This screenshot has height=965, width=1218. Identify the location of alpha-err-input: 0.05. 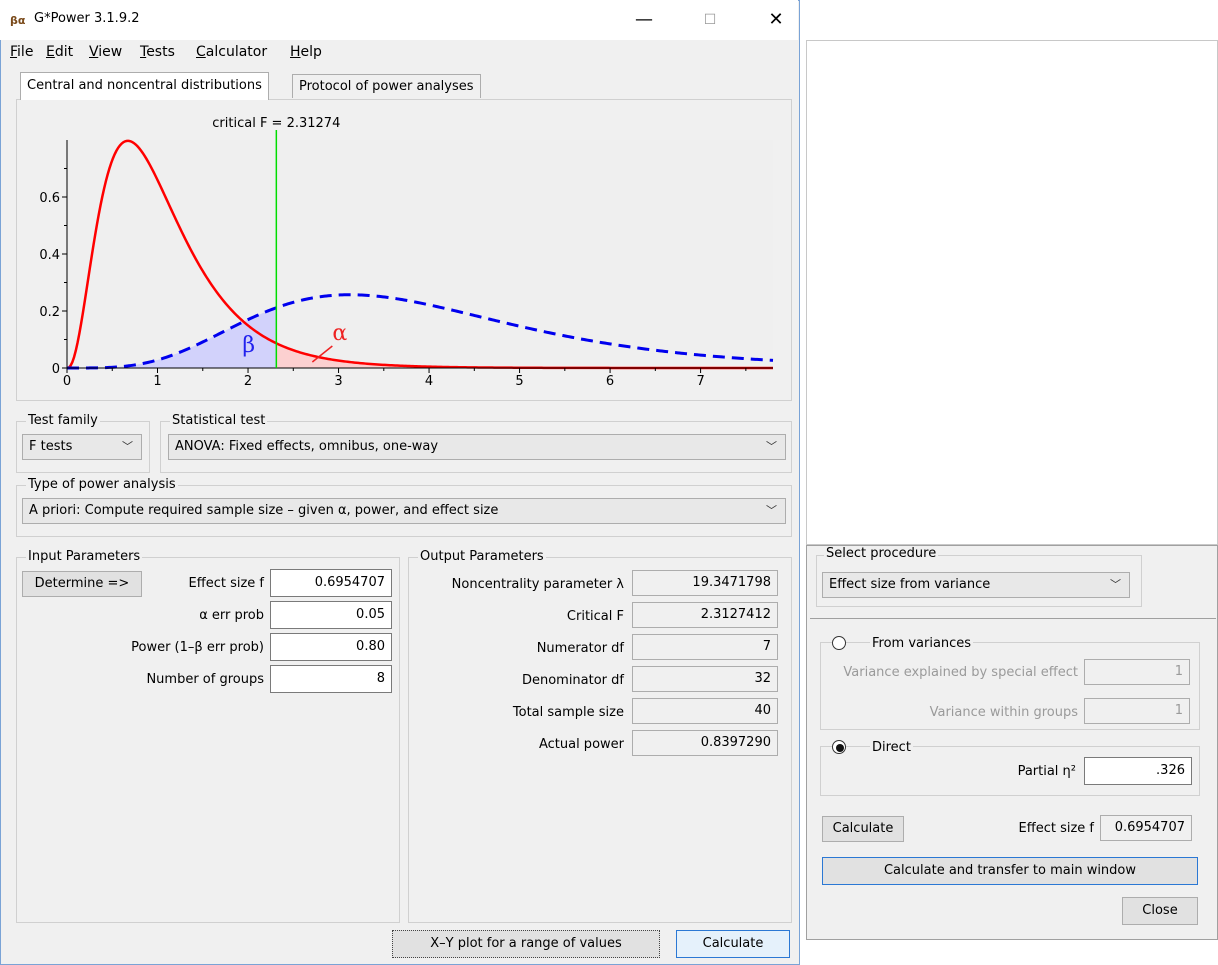
(331, 615).